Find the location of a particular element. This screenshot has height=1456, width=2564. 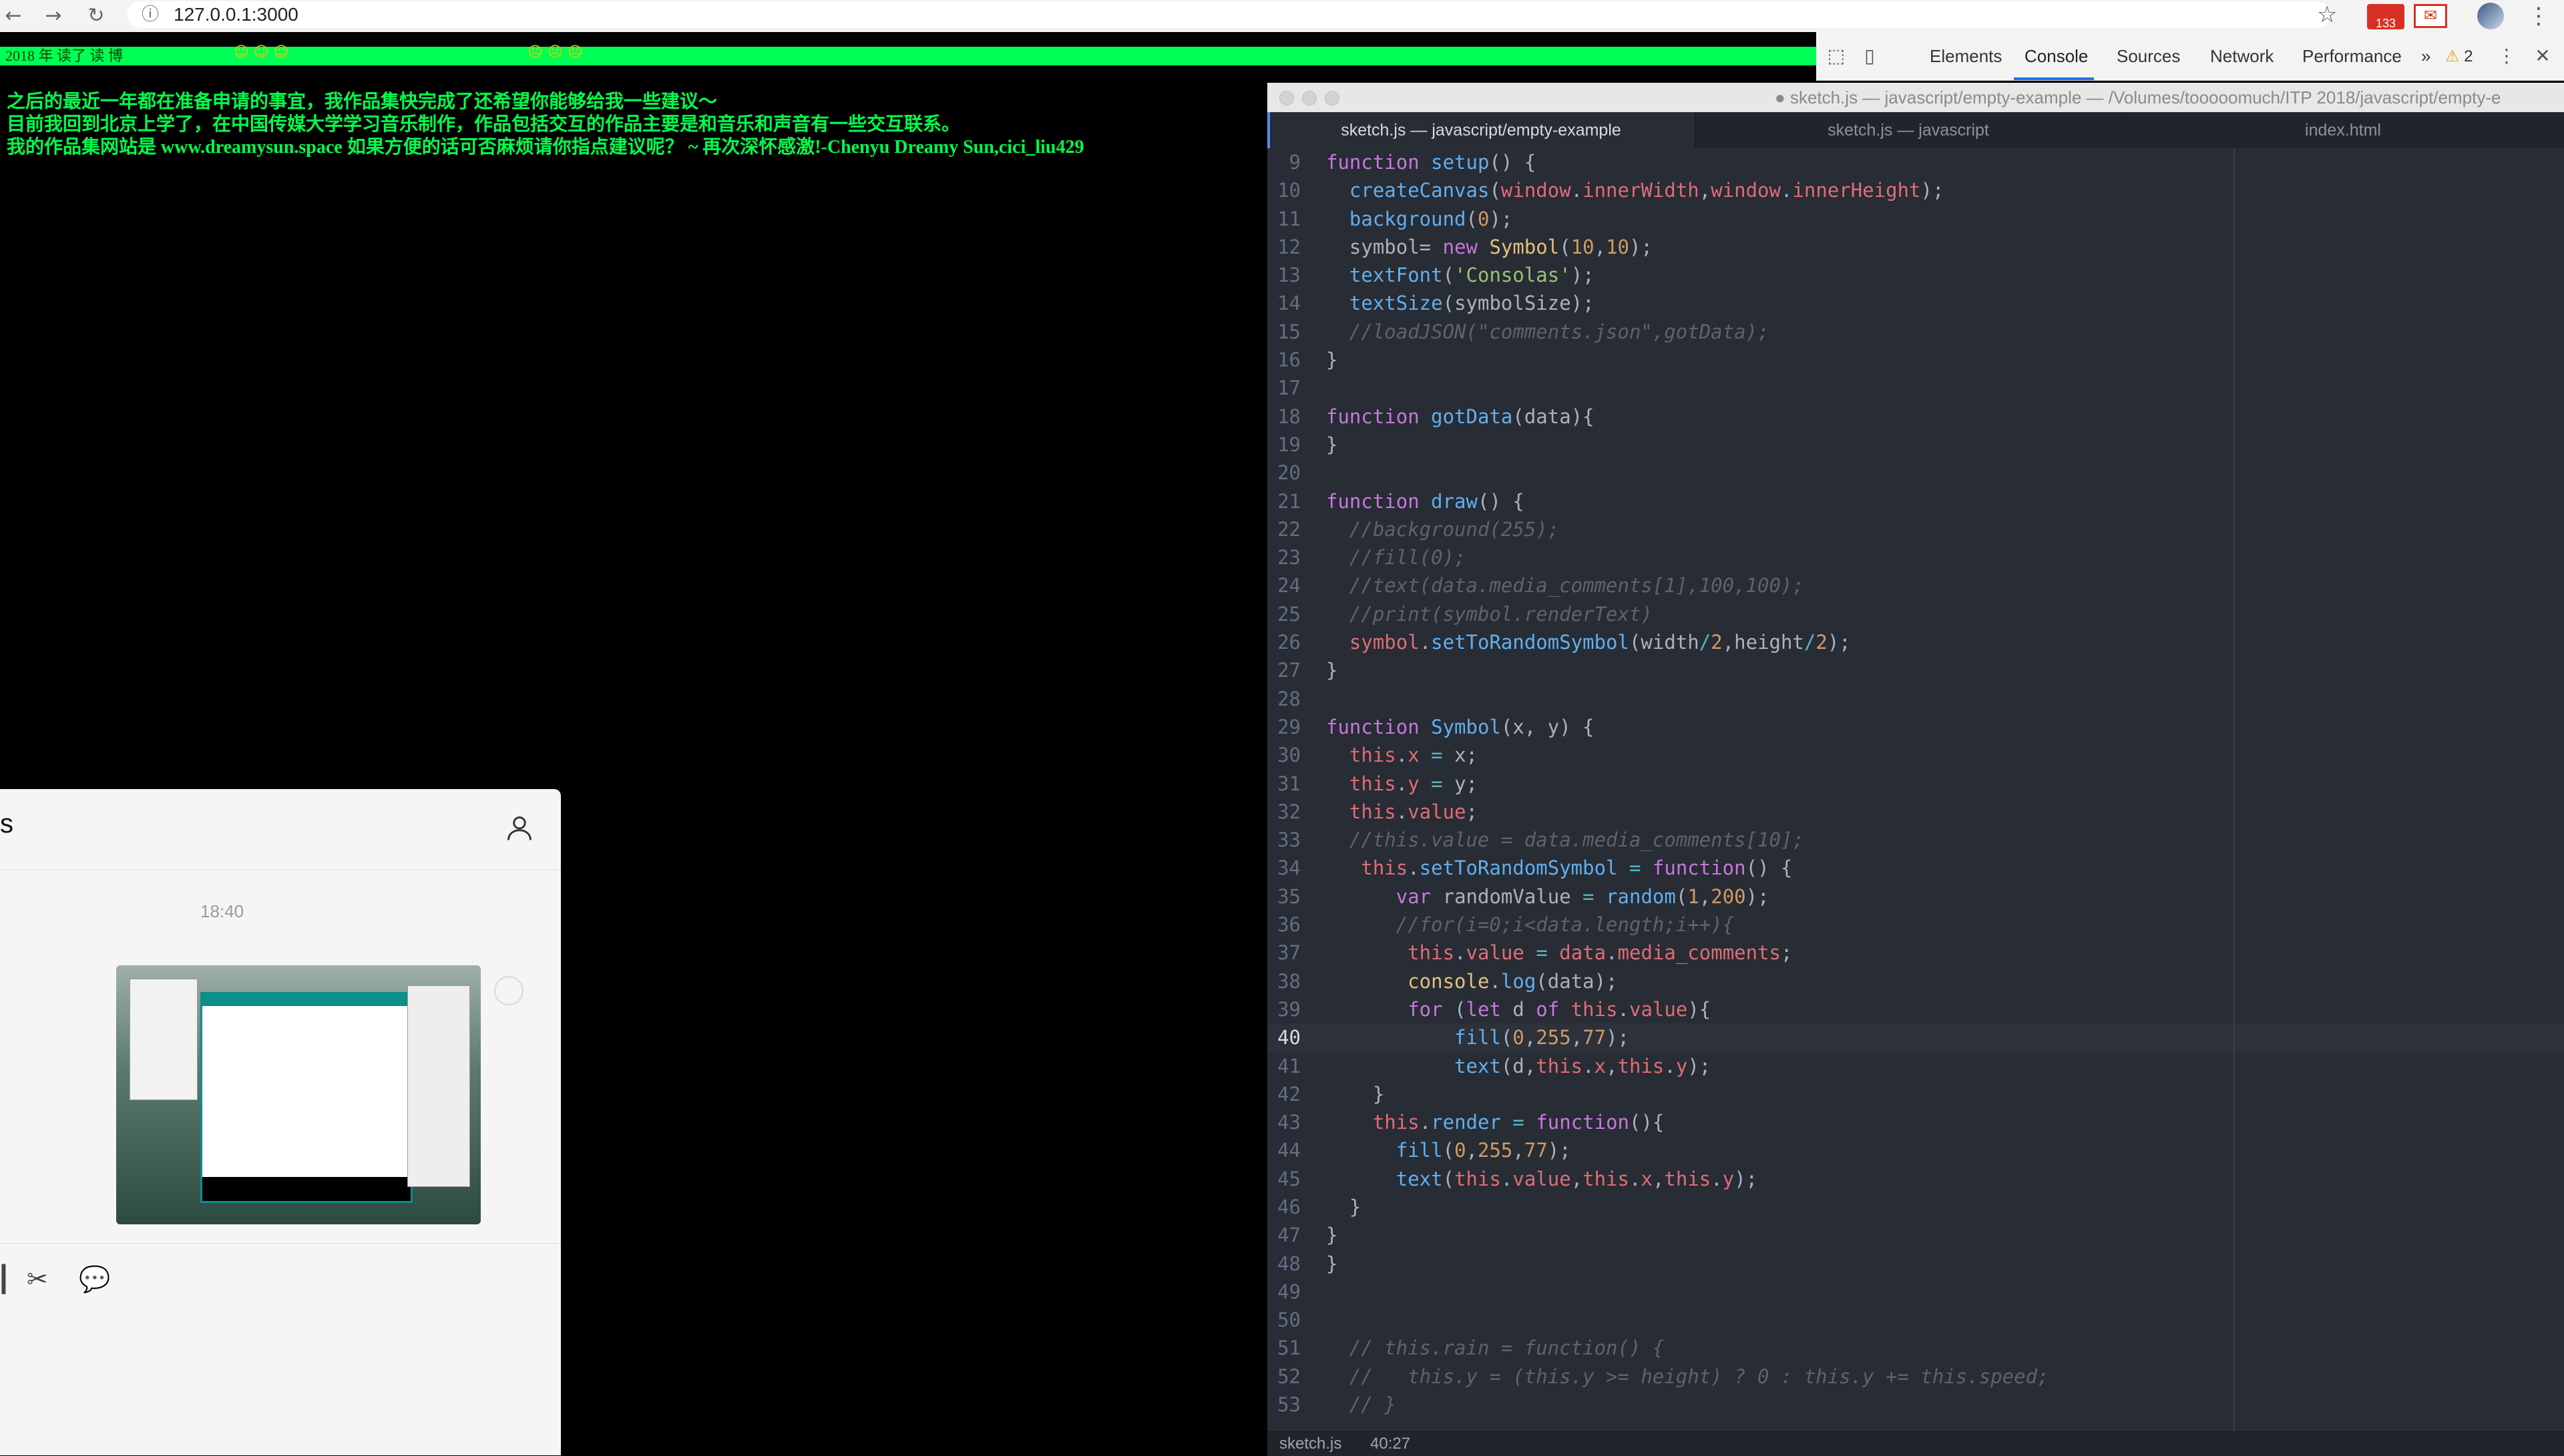

code-line: 27} is located at coordinates (1915, 670).